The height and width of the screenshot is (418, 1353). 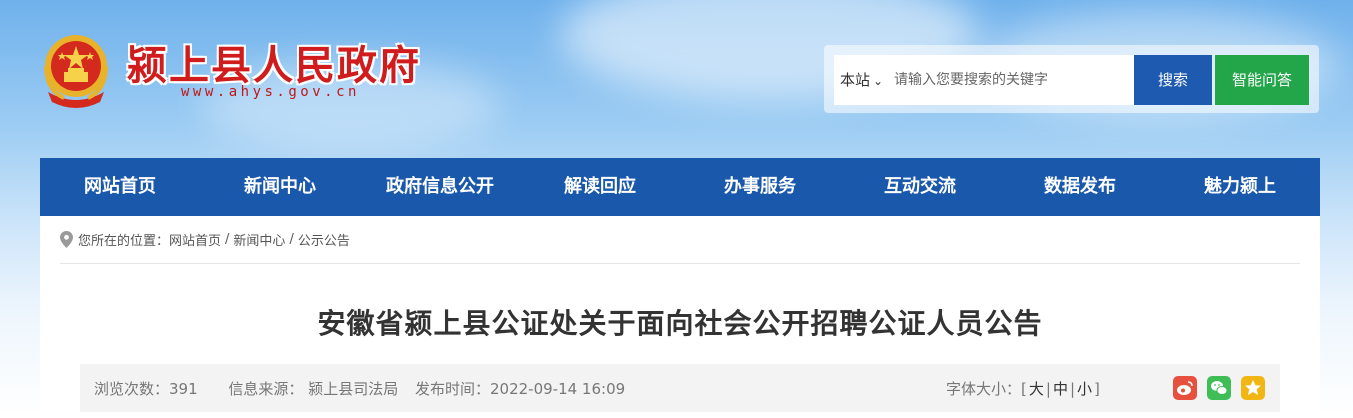 I want to click on search-scope-select: 本站 ⌄, so click(x=862, y=80).